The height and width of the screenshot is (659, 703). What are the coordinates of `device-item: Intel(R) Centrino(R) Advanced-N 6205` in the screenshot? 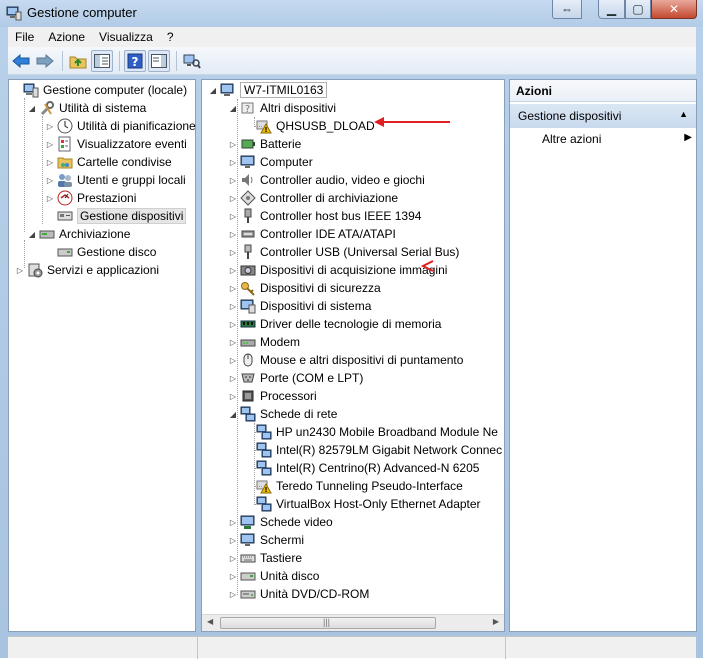 It's located at (367, 468).